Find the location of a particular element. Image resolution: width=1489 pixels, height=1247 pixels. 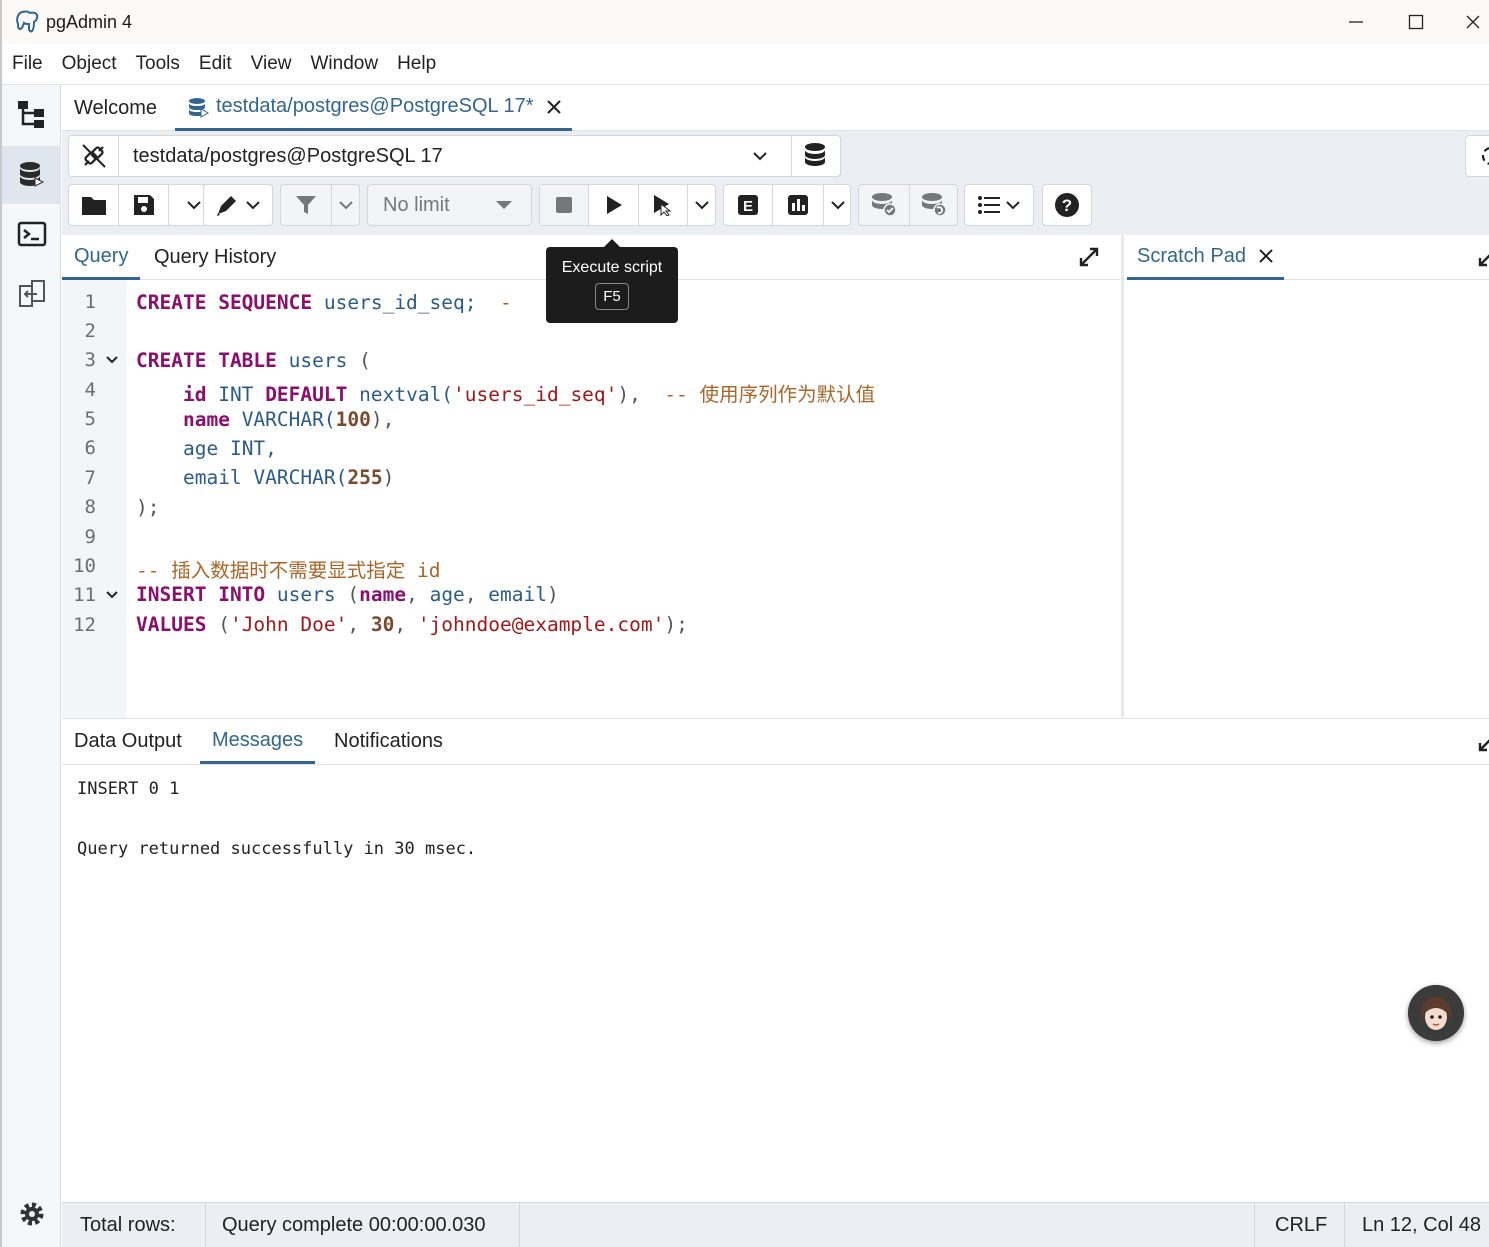

limit-select: No limit is located at coordinates (449, 205).